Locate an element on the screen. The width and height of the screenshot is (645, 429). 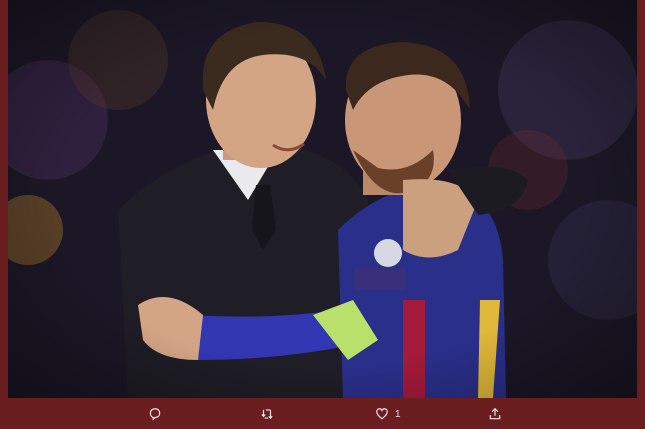
share-button is located at coordinates (498, 414).